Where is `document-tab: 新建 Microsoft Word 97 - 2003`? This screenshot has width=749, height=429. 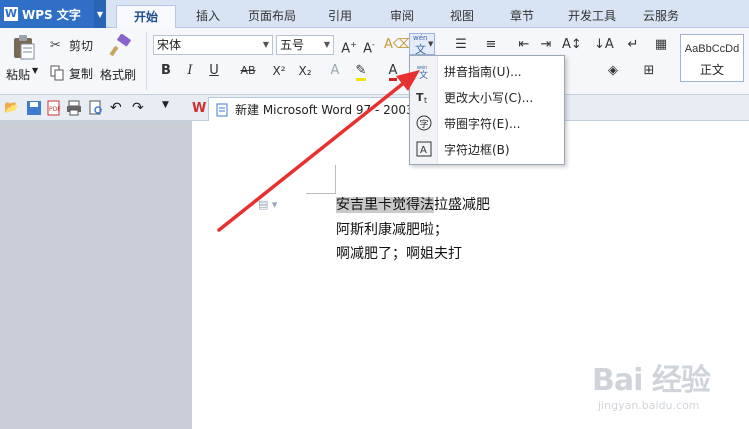 document-tab: 新建 Microsoft Word 97 - 2003 is located at coordinates (319, 109).